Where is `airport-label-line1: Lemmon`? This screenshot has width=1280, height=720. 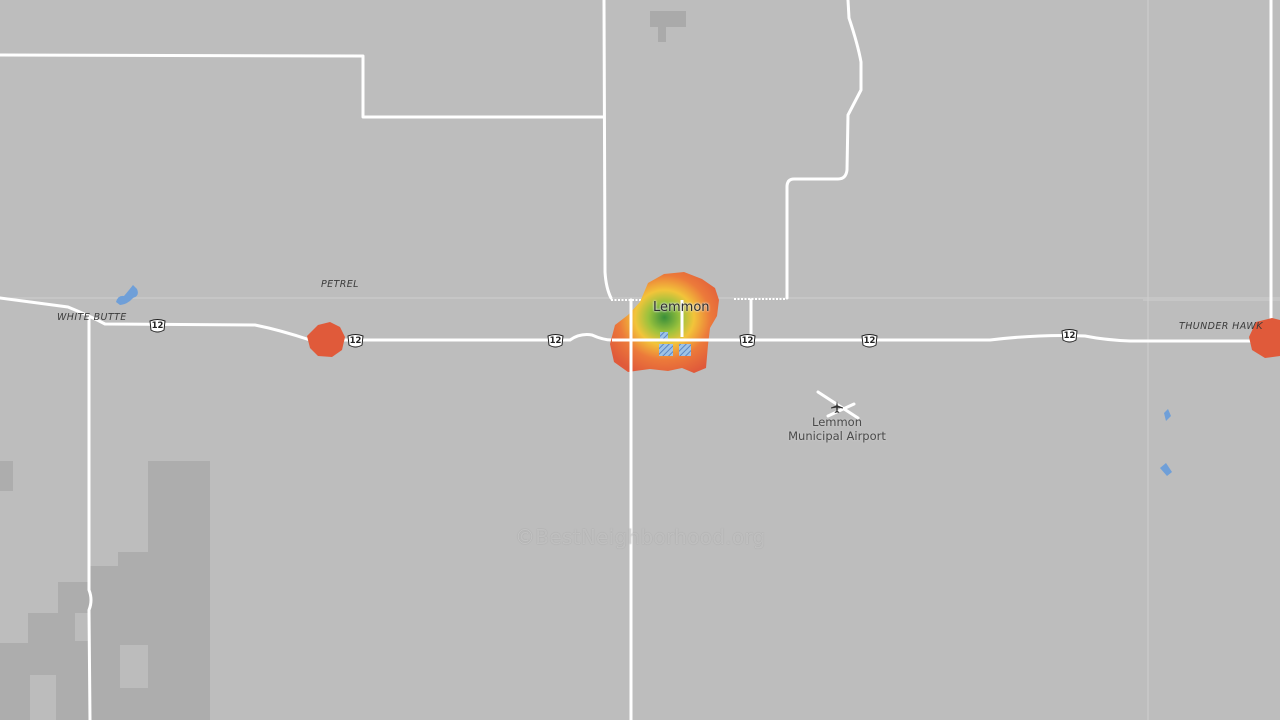 airport-label-line1: Lemmon is located at coordinates (836, 422).